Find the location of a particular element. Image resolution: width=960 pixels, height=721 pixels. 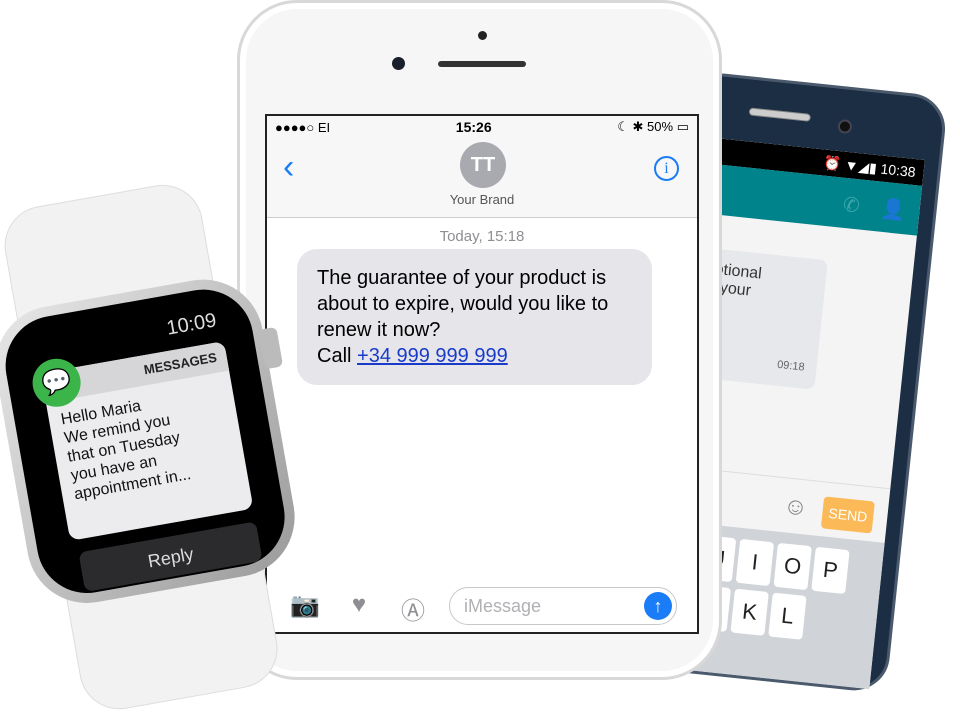

message-date: Today, 15:18 is located at coordinates (482, 236).